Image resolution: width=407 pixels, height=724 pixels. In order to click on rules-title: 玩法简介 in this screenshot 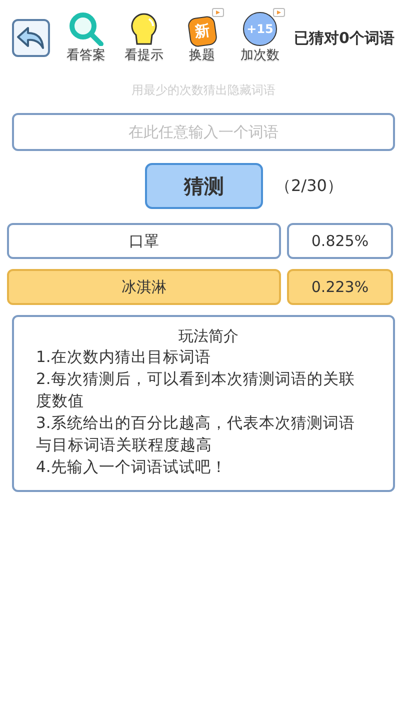, I will do `click(209, 336)`.